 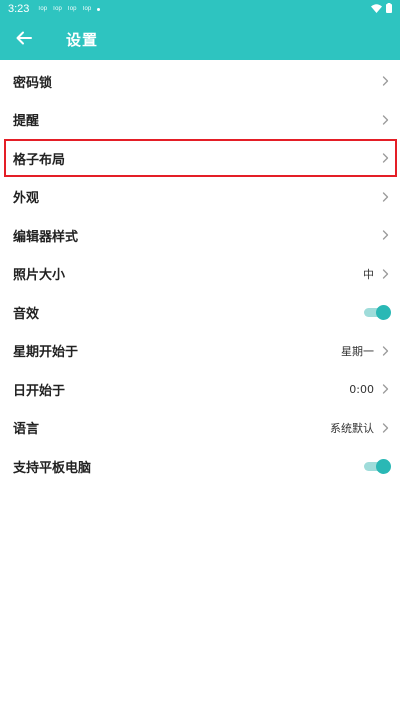 What do you see at coordinates (46, 237) in the screenshot?
I see `setting-label: 编辑器样式` at bounding box center [46, 237].